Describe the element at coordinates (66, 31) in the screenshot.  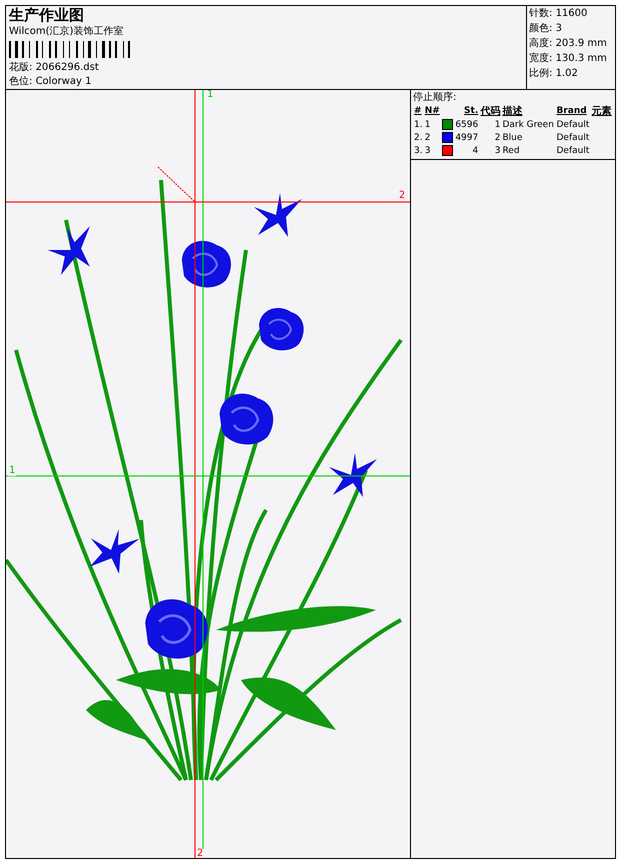
I see `company-name: Wilcom(汇京)装饰工作室` at that location.